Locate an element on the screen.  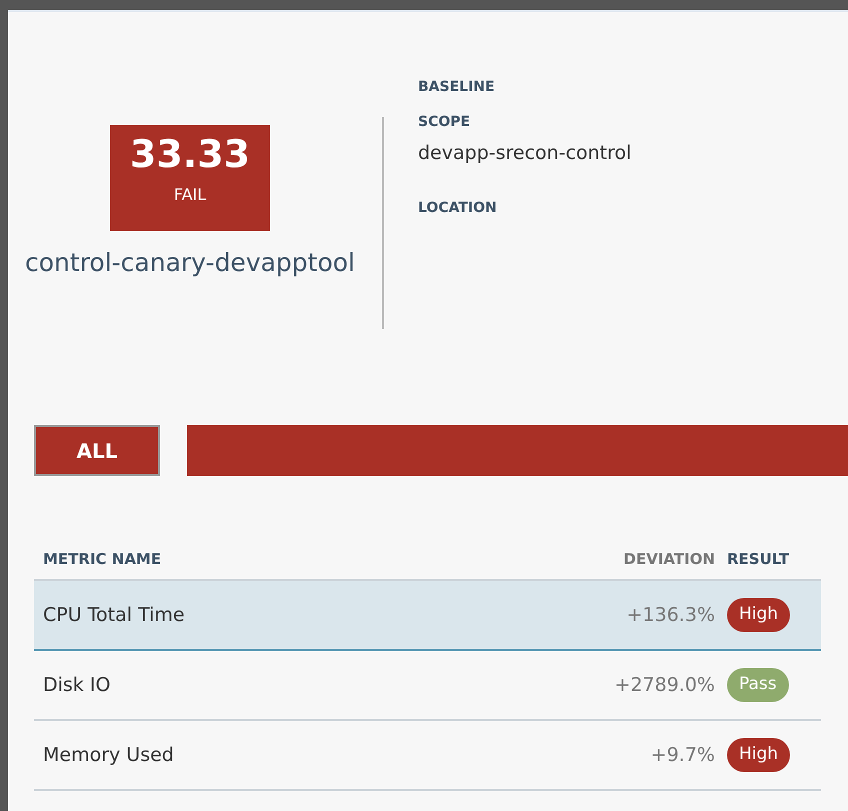
table-cell-text: +2789.0% is located at coordinates (664, 685).